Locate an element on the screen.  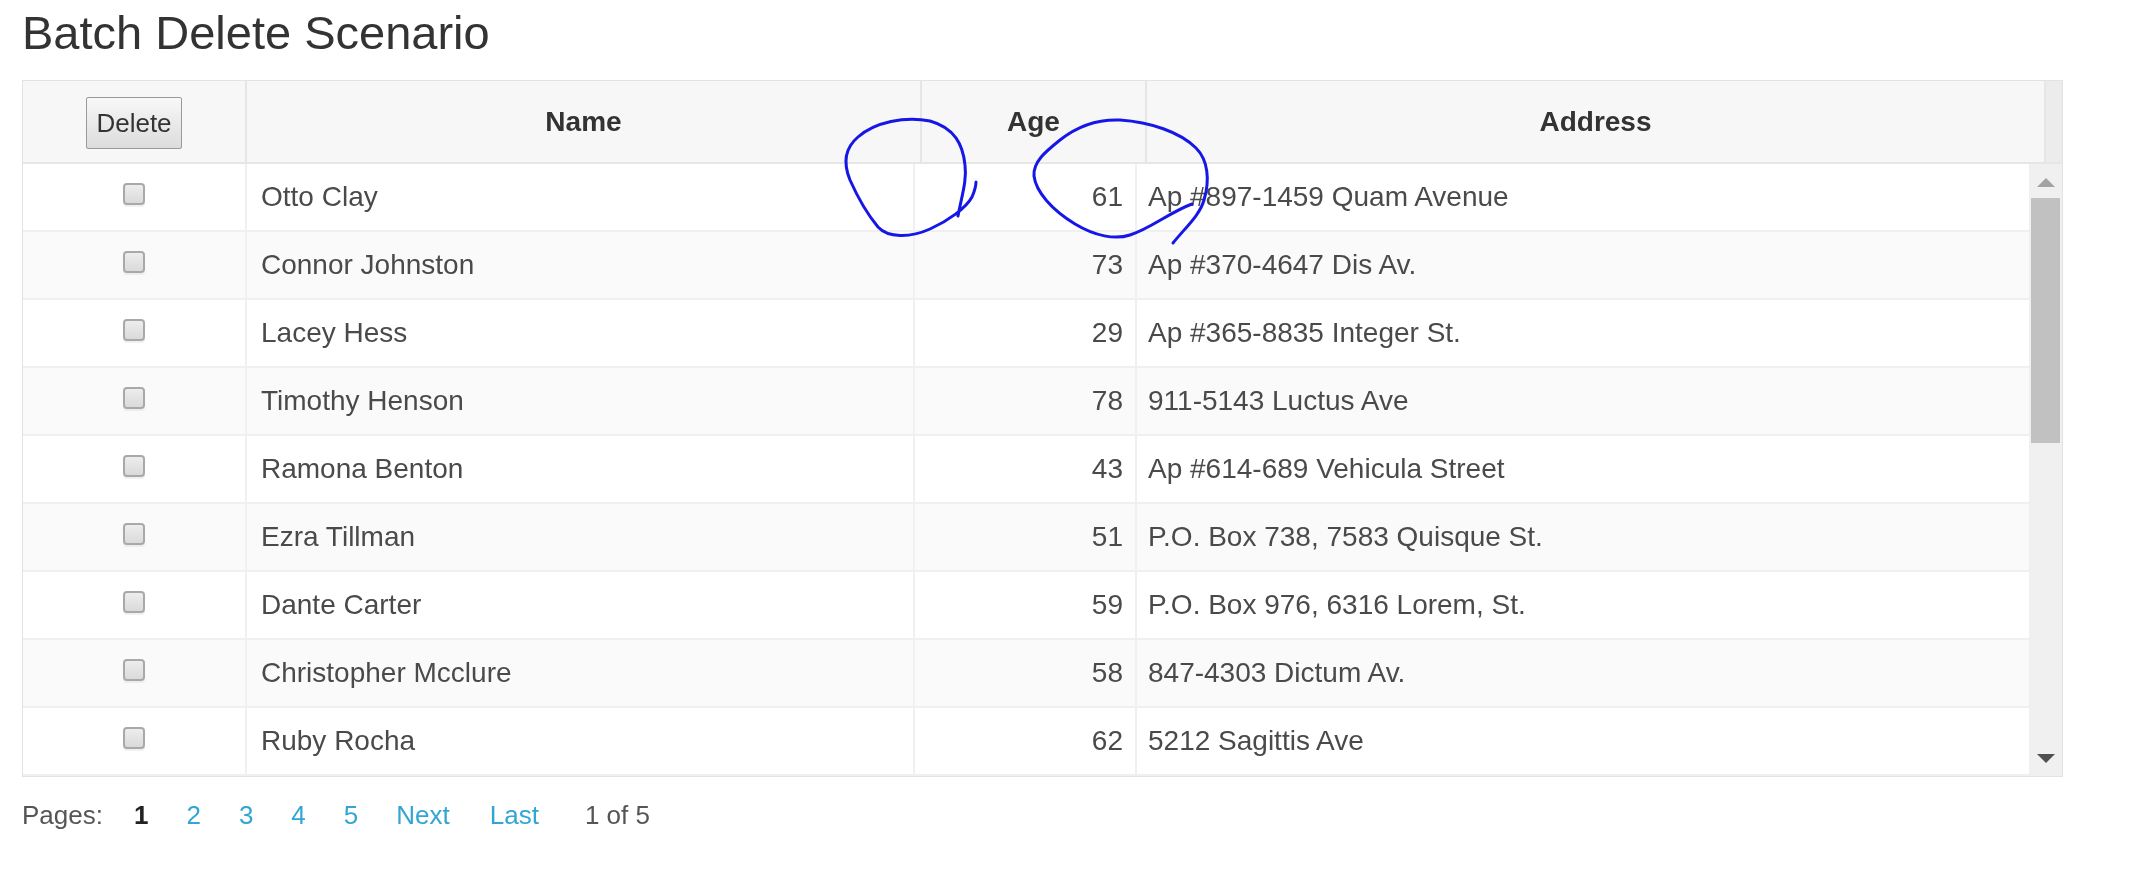
table-cell-text: 911-5143 Luctus Ave is located at coordinates (1278, 401).